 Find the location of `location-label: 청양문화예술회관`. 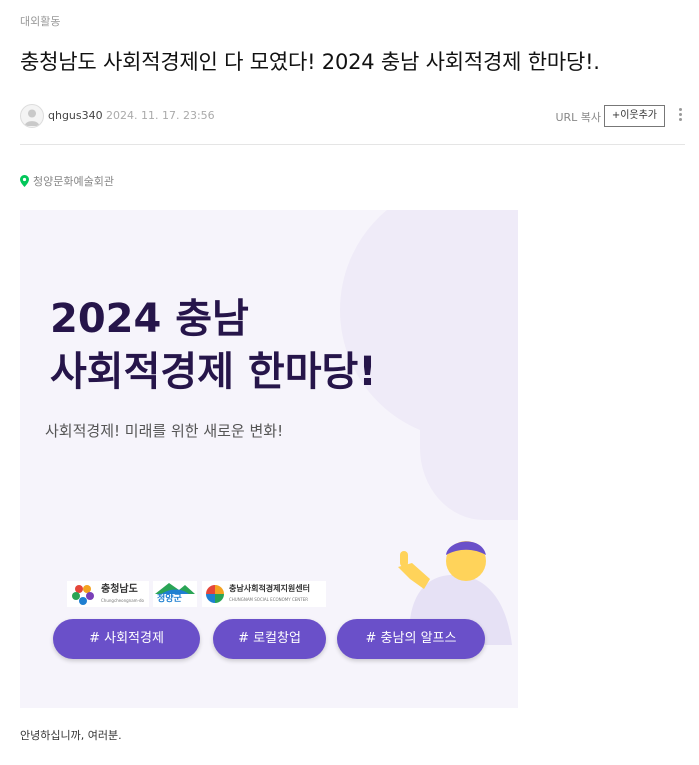

location-label: 청양문화예술회관 is located at coordinates (73, 181).